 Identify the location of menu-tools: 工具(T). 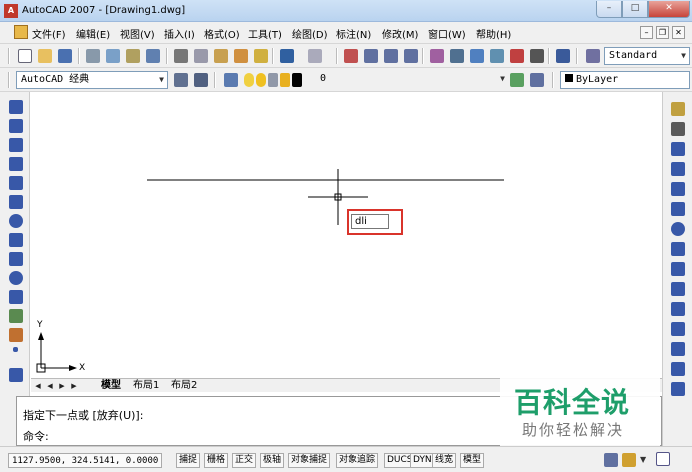
(265, 33).